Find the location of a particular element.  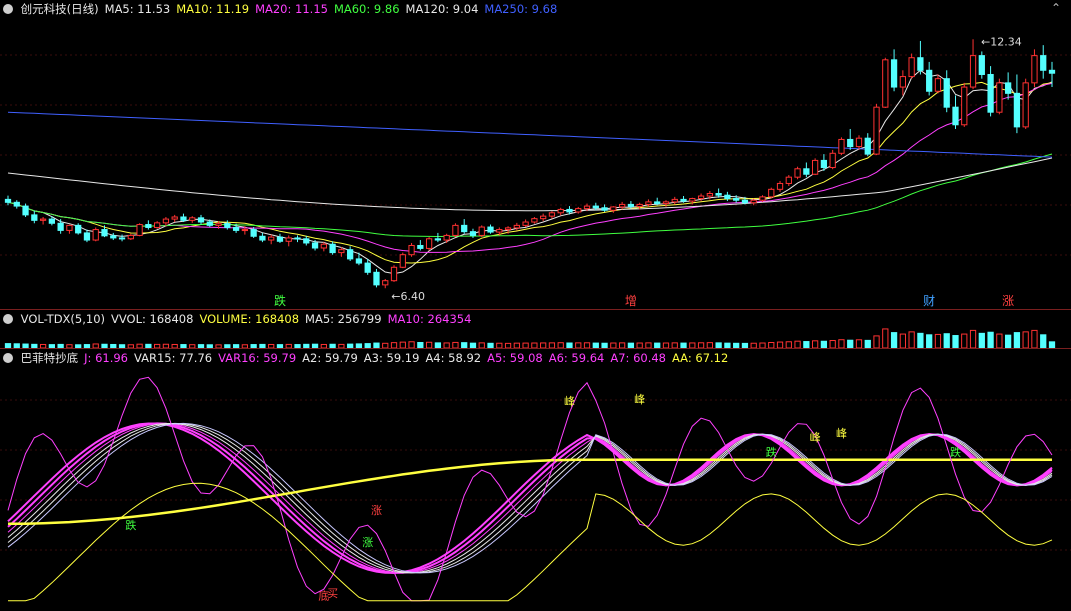

chevron-up-icon: ⌃ is located at coordinates (1056, 8).